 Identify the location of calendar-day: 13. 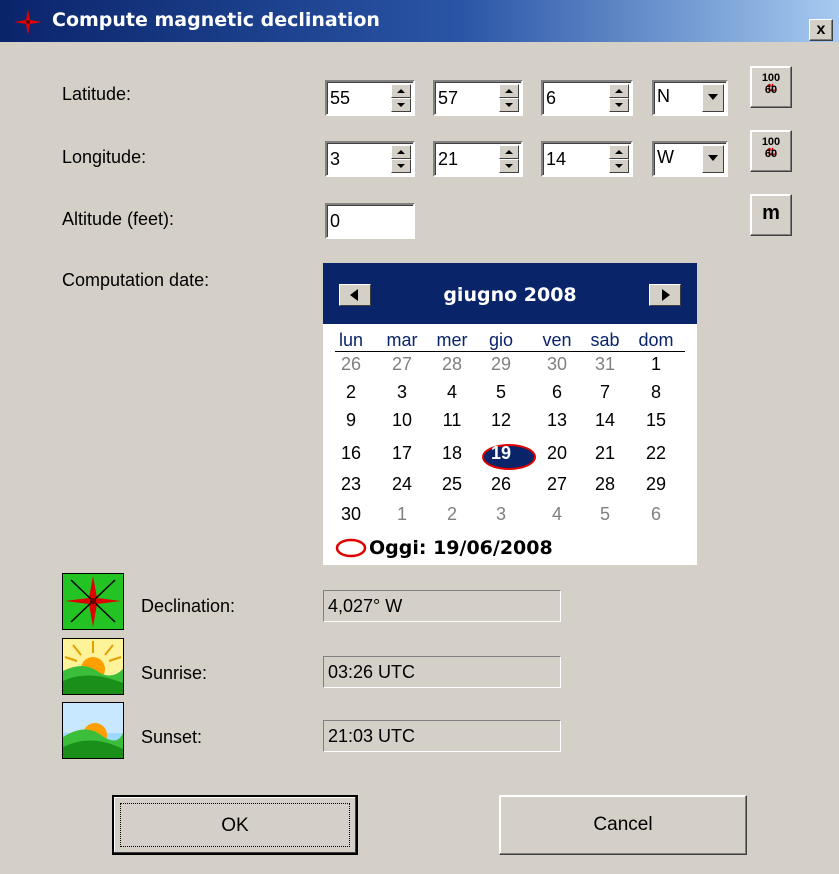
(557, 420).